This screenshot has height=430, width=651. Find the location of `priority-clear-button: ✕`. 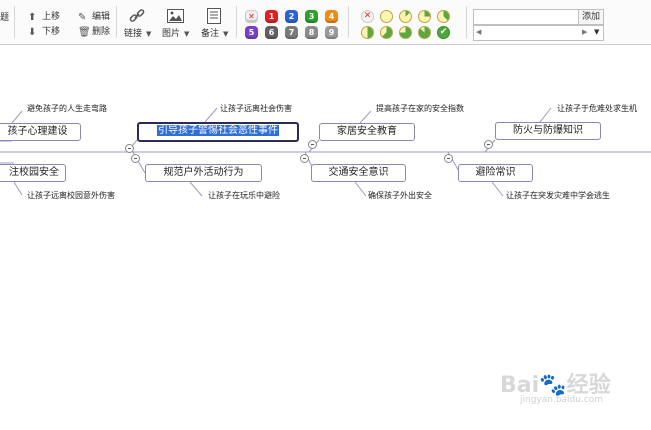

priority-clear-button: ✕ is located at coordinates (251, 16).